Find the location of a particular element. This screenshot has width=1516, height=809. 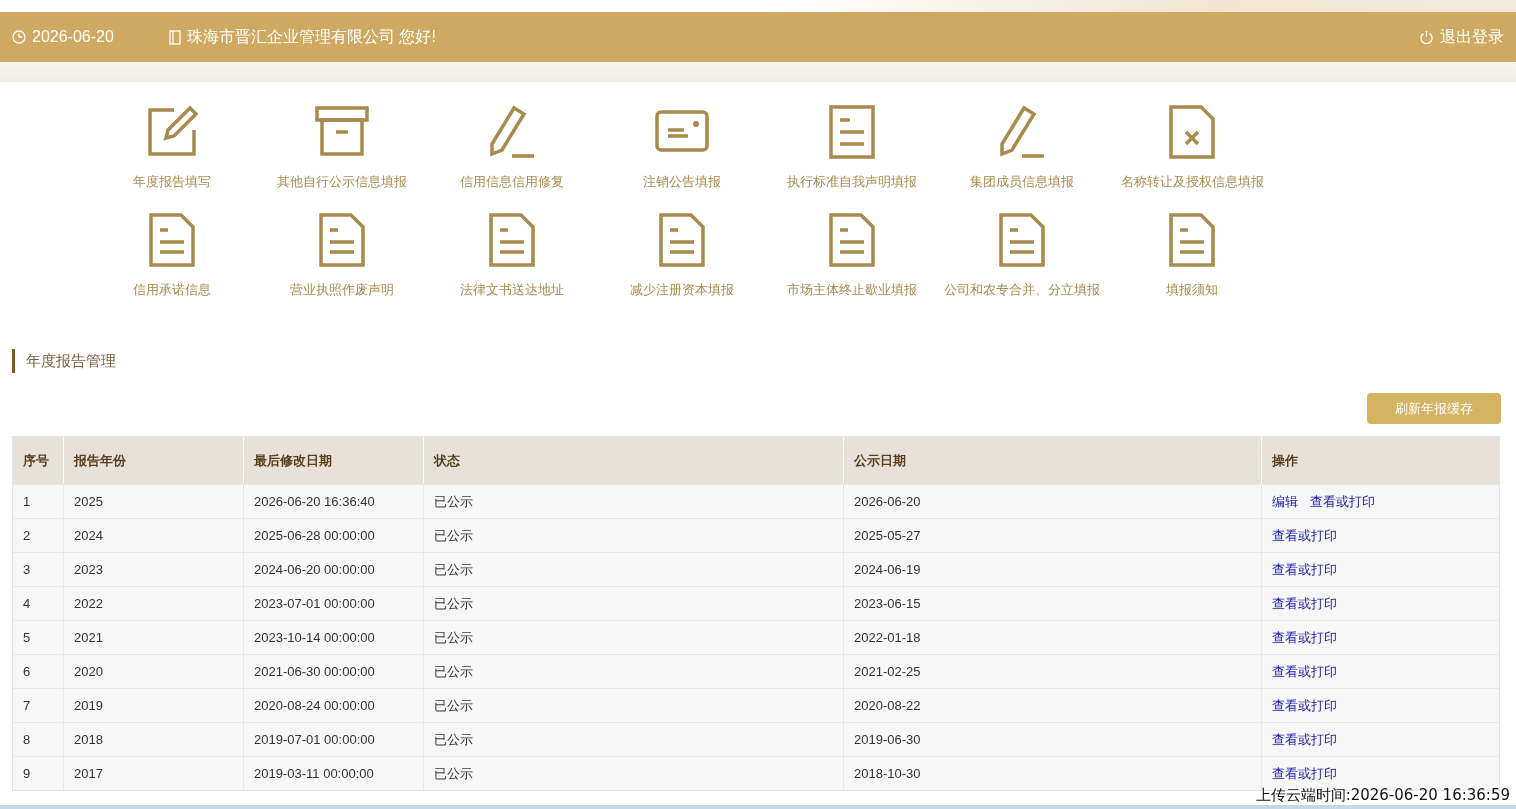

greeting-text: 珠海市晋汇企业管理有限公司 您好! is located at coordinates (311, 37).